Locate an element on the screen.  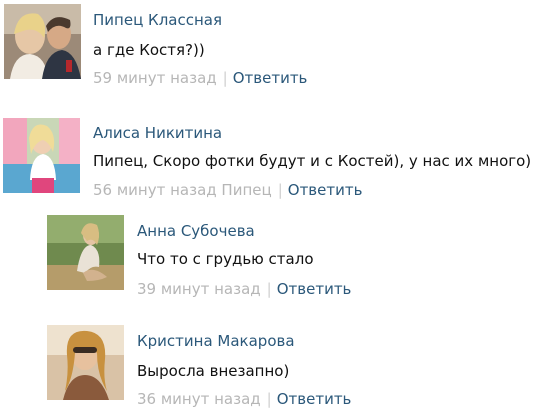
comment-meta: 59 минут назад | Ответить is located at coordinates (200, 78).